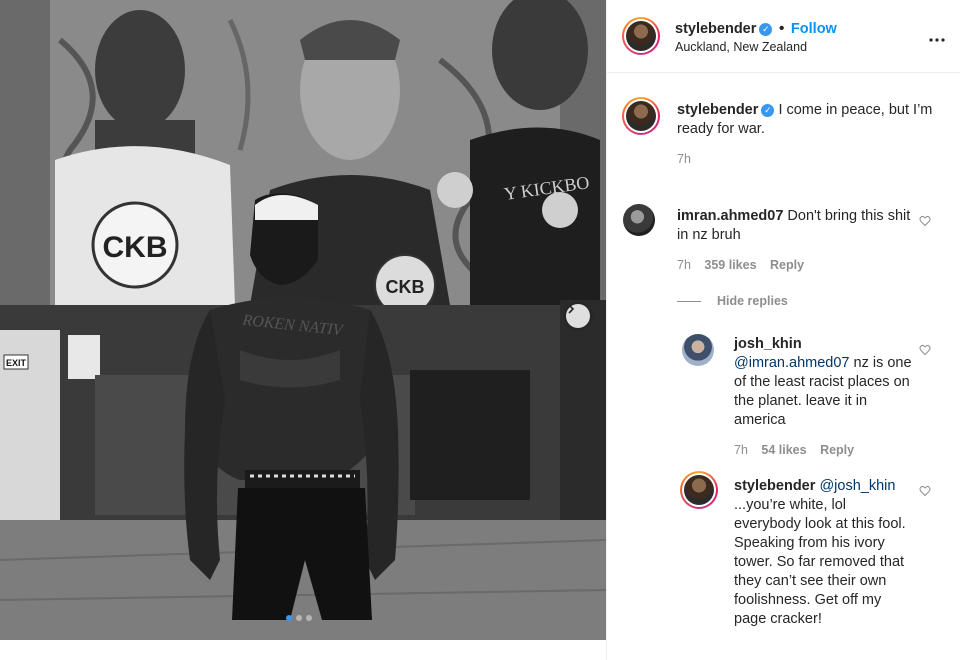 Image resolution: width=960 pixels, height=660 pixels. I want to click on caption-avatar, so click(641, 116).